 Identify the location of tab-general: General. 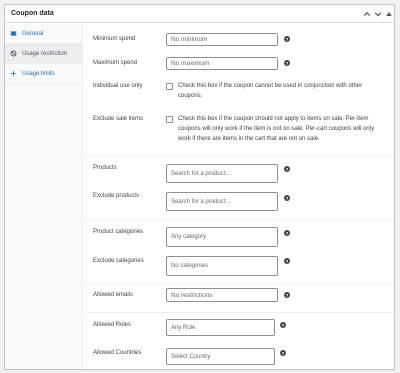
(43, 34).